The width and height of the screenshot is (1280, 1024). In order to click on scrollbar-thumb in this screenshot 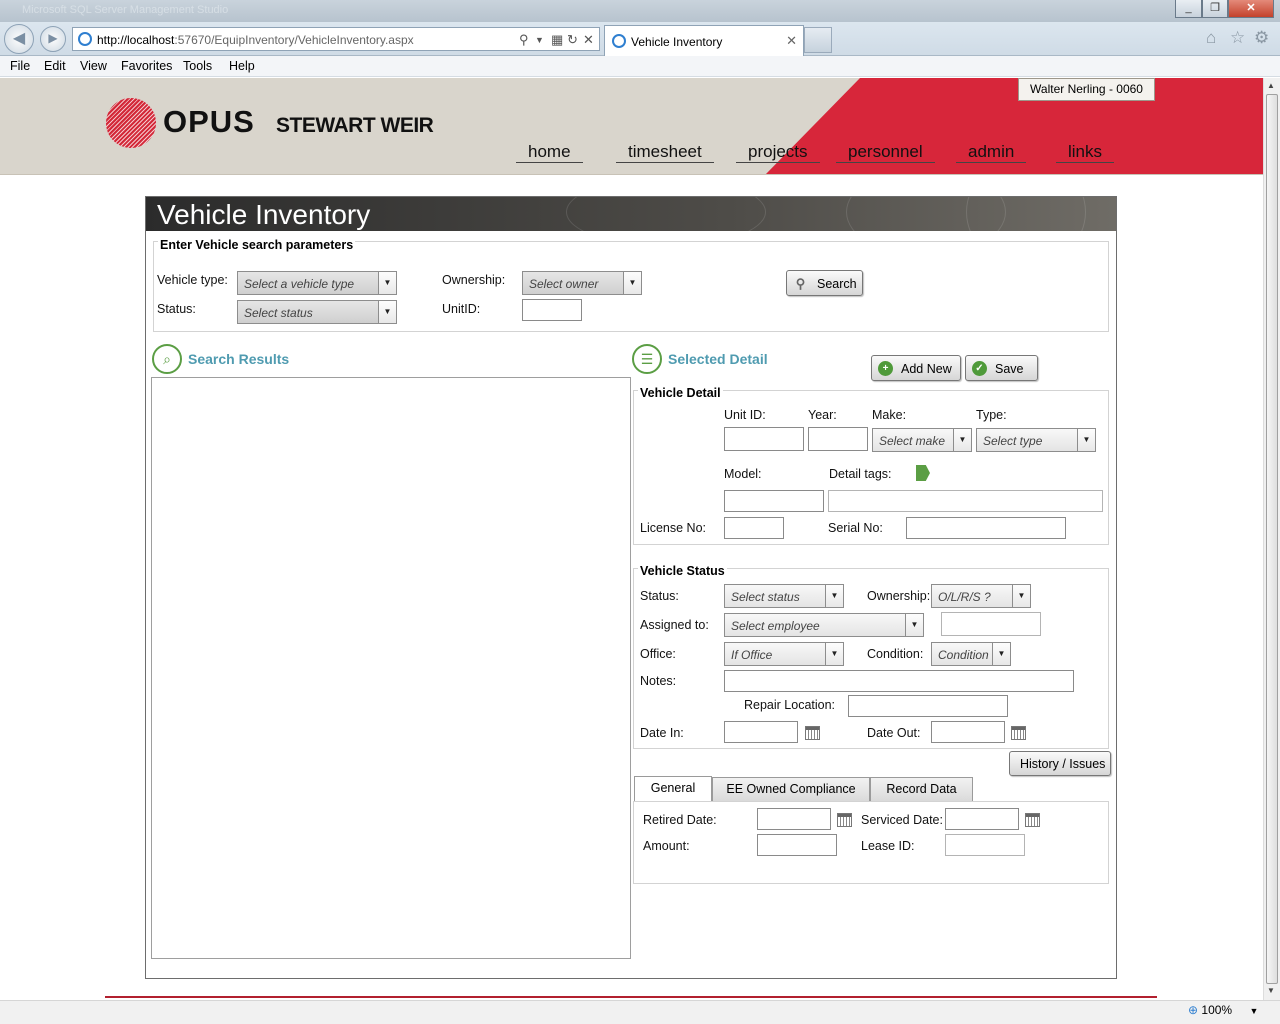, I will do `click(1272, 539)`.